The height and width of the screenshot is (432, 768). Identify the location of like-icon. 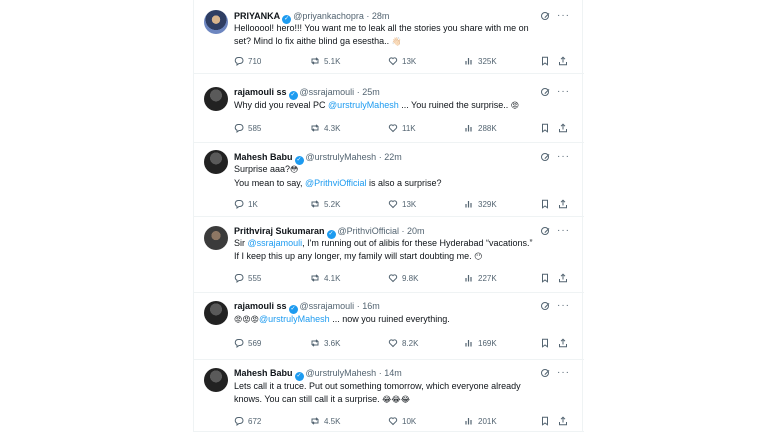
(393, 278).